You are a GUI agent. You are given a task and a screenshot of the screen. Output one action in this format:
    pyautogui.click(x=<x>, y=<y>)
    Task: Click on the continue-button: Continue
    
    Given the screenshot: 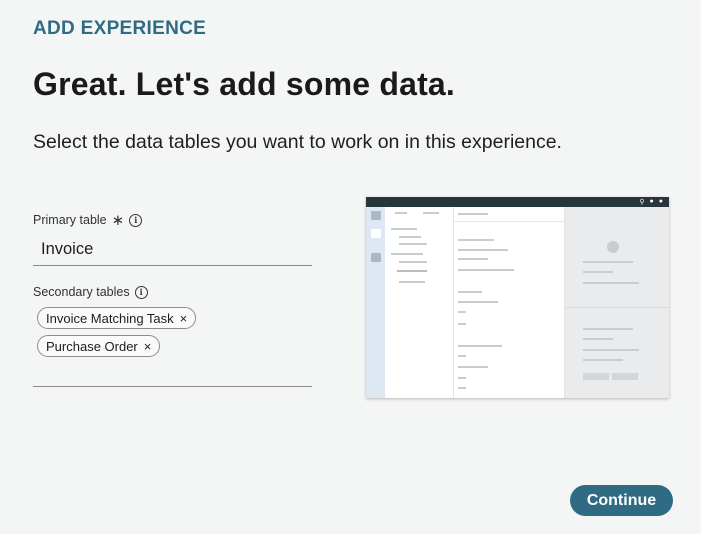 What is the action you would take?
    pyautogui.click(x=621, y=500)
    